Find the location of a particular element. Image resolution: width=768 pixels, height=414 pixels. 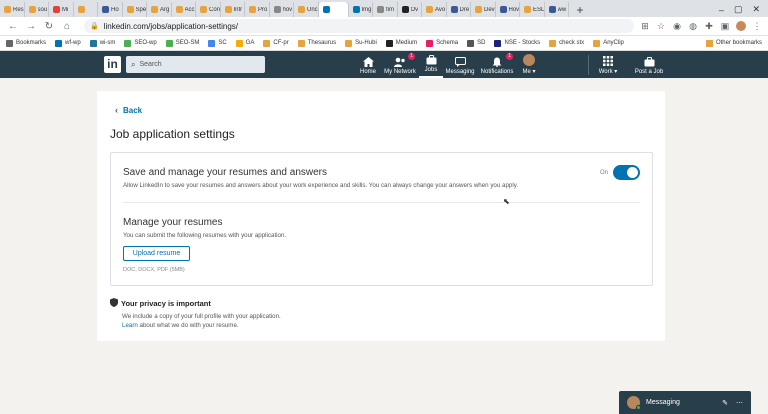

privacy-line-2: Learn about what we do with your resume. is located at coordinates (180, 325).